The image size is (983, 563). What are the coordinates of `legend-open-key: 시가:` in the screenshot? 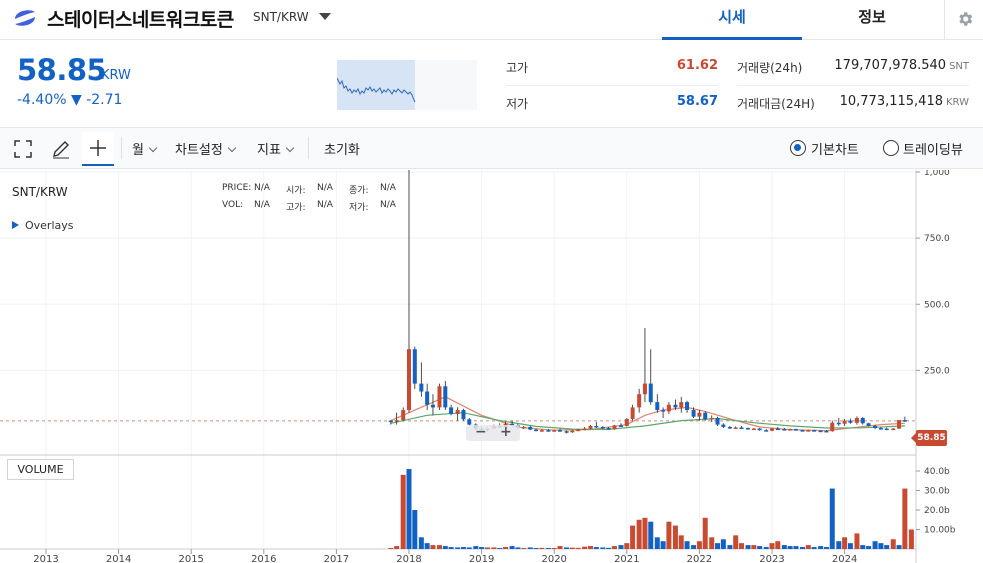 It's located at (296, 191).